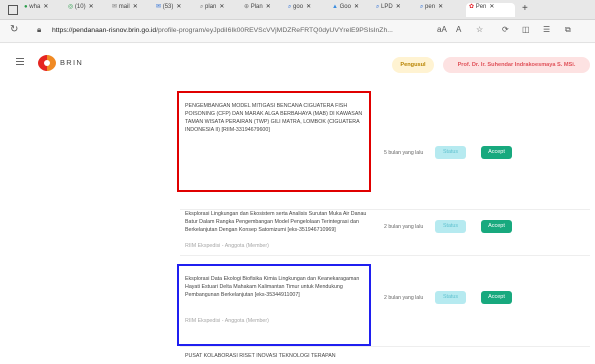  Describe the element at coordinates (298, 7) in the screenshot. I see `tab-title: goo` at that location.